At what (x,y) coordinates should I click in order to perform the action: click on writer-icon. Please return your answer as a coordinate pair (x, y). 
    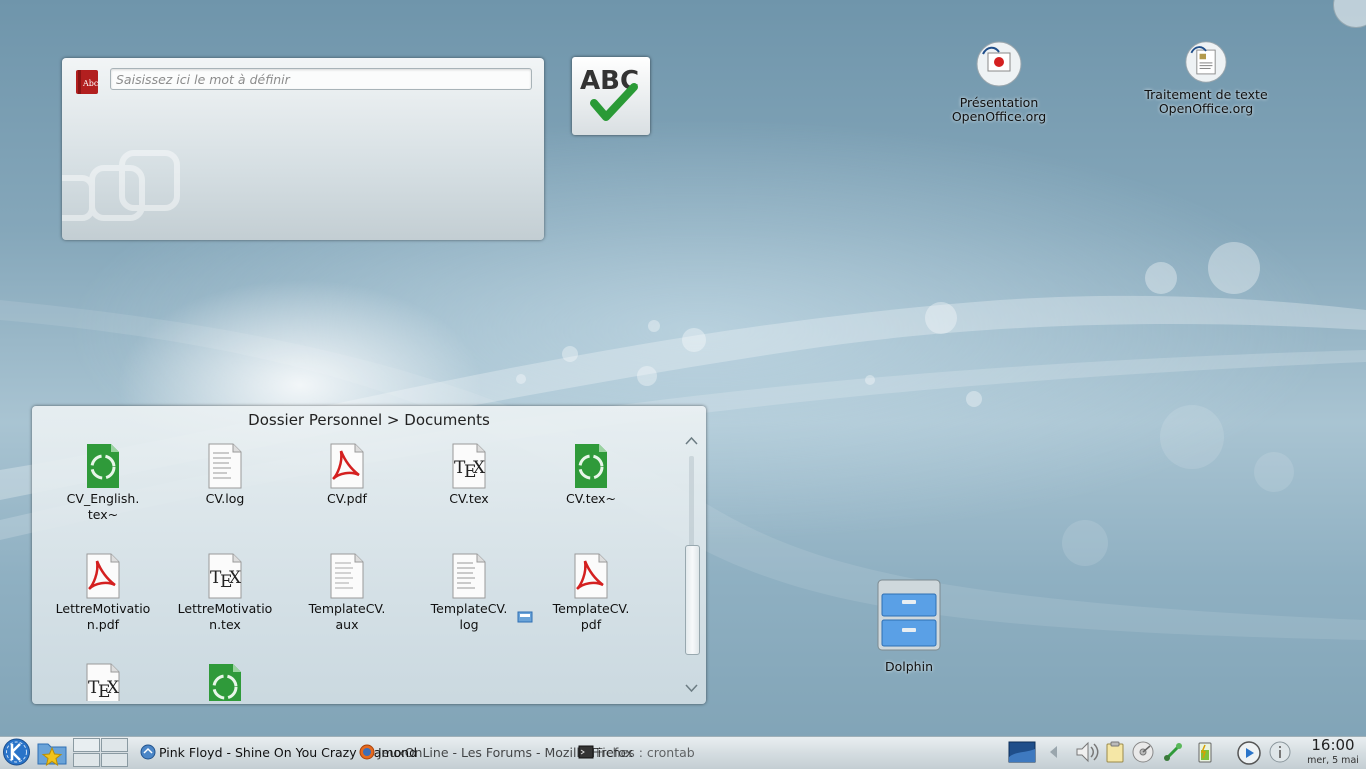
    Looking at the image, I should click on (1206, 62).